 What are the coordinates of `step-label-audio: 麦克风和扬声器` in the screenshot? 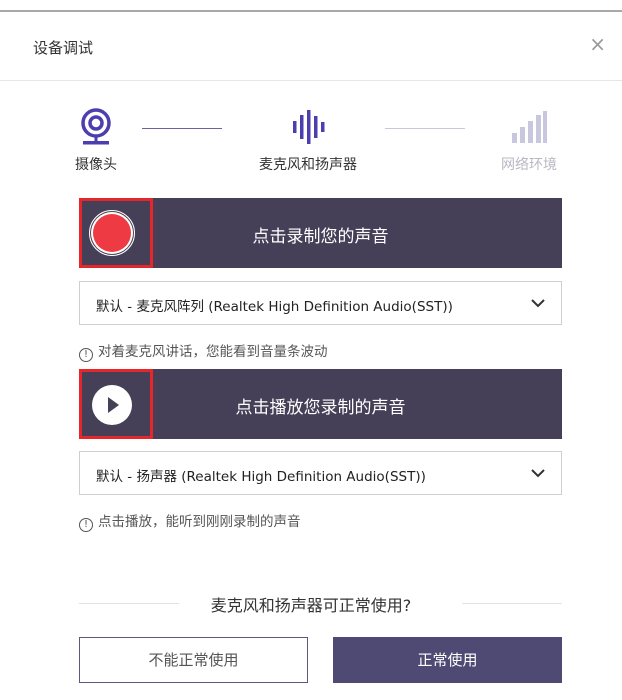 It's located at (308, 165).